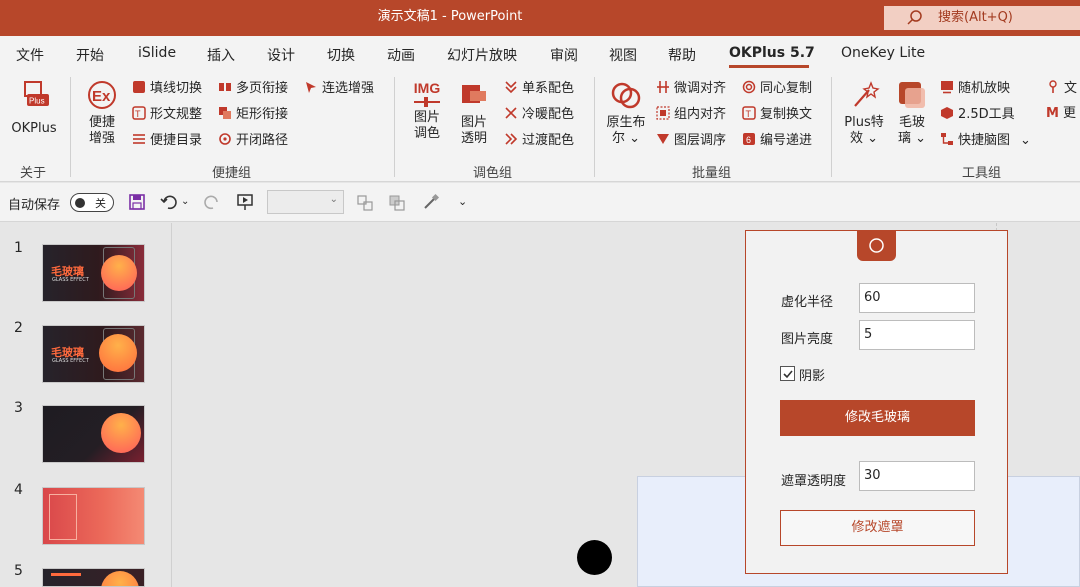 The height and width of the screenshot is (587, 1080). Describe the element at coordinates (564, 55) in the screenshot. I see `tab-review: 审阅` at that location.